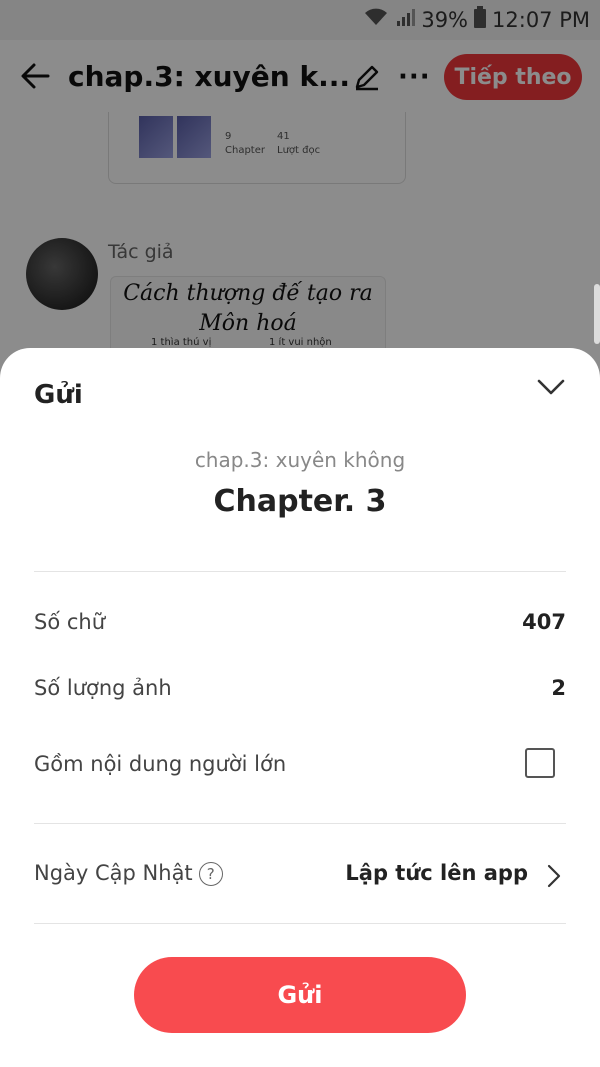 Image resolution: width=600 pixels, height=1067 pixels. I want to click on adult-content-checkbox, so click(540, 763).